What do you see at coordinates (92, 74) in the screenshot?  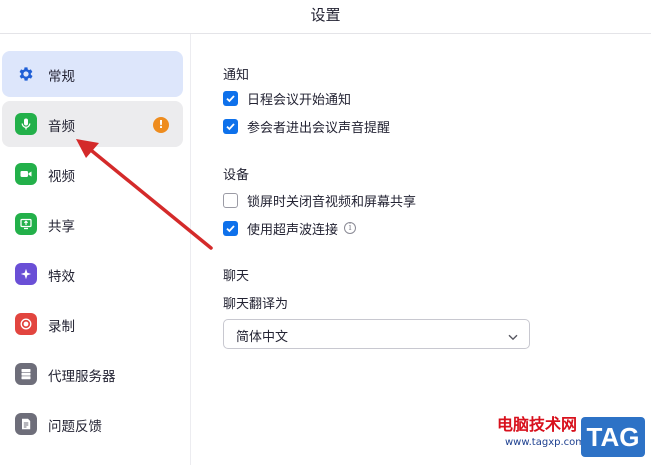 I see `sidebar-item-general: 常规` at bounding box center [92, 74].